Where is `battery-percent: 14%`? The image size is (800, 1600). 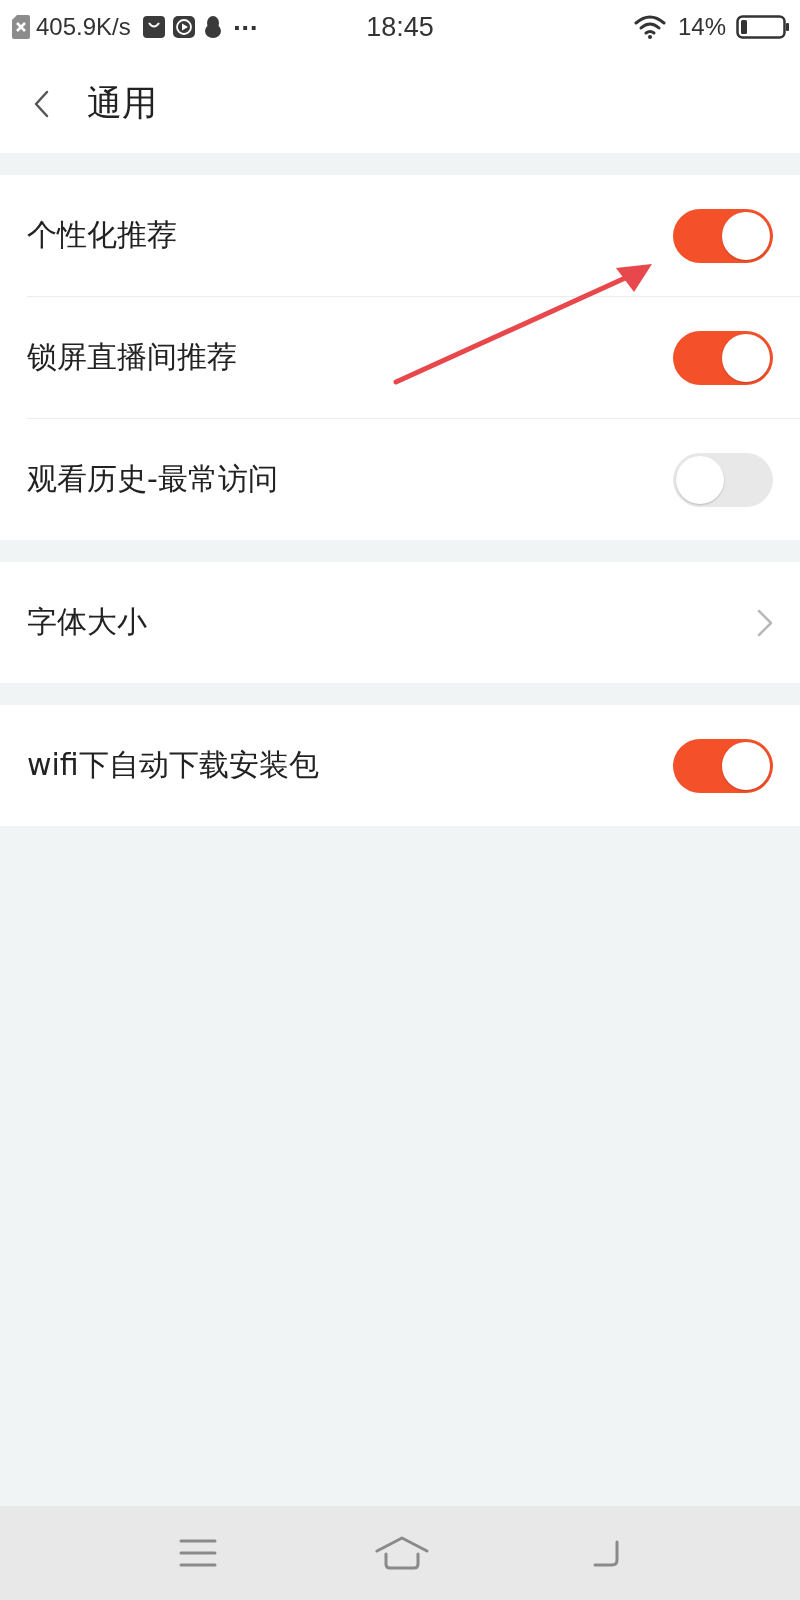 battery-percent: 14% is located at coordinates (701, 27).